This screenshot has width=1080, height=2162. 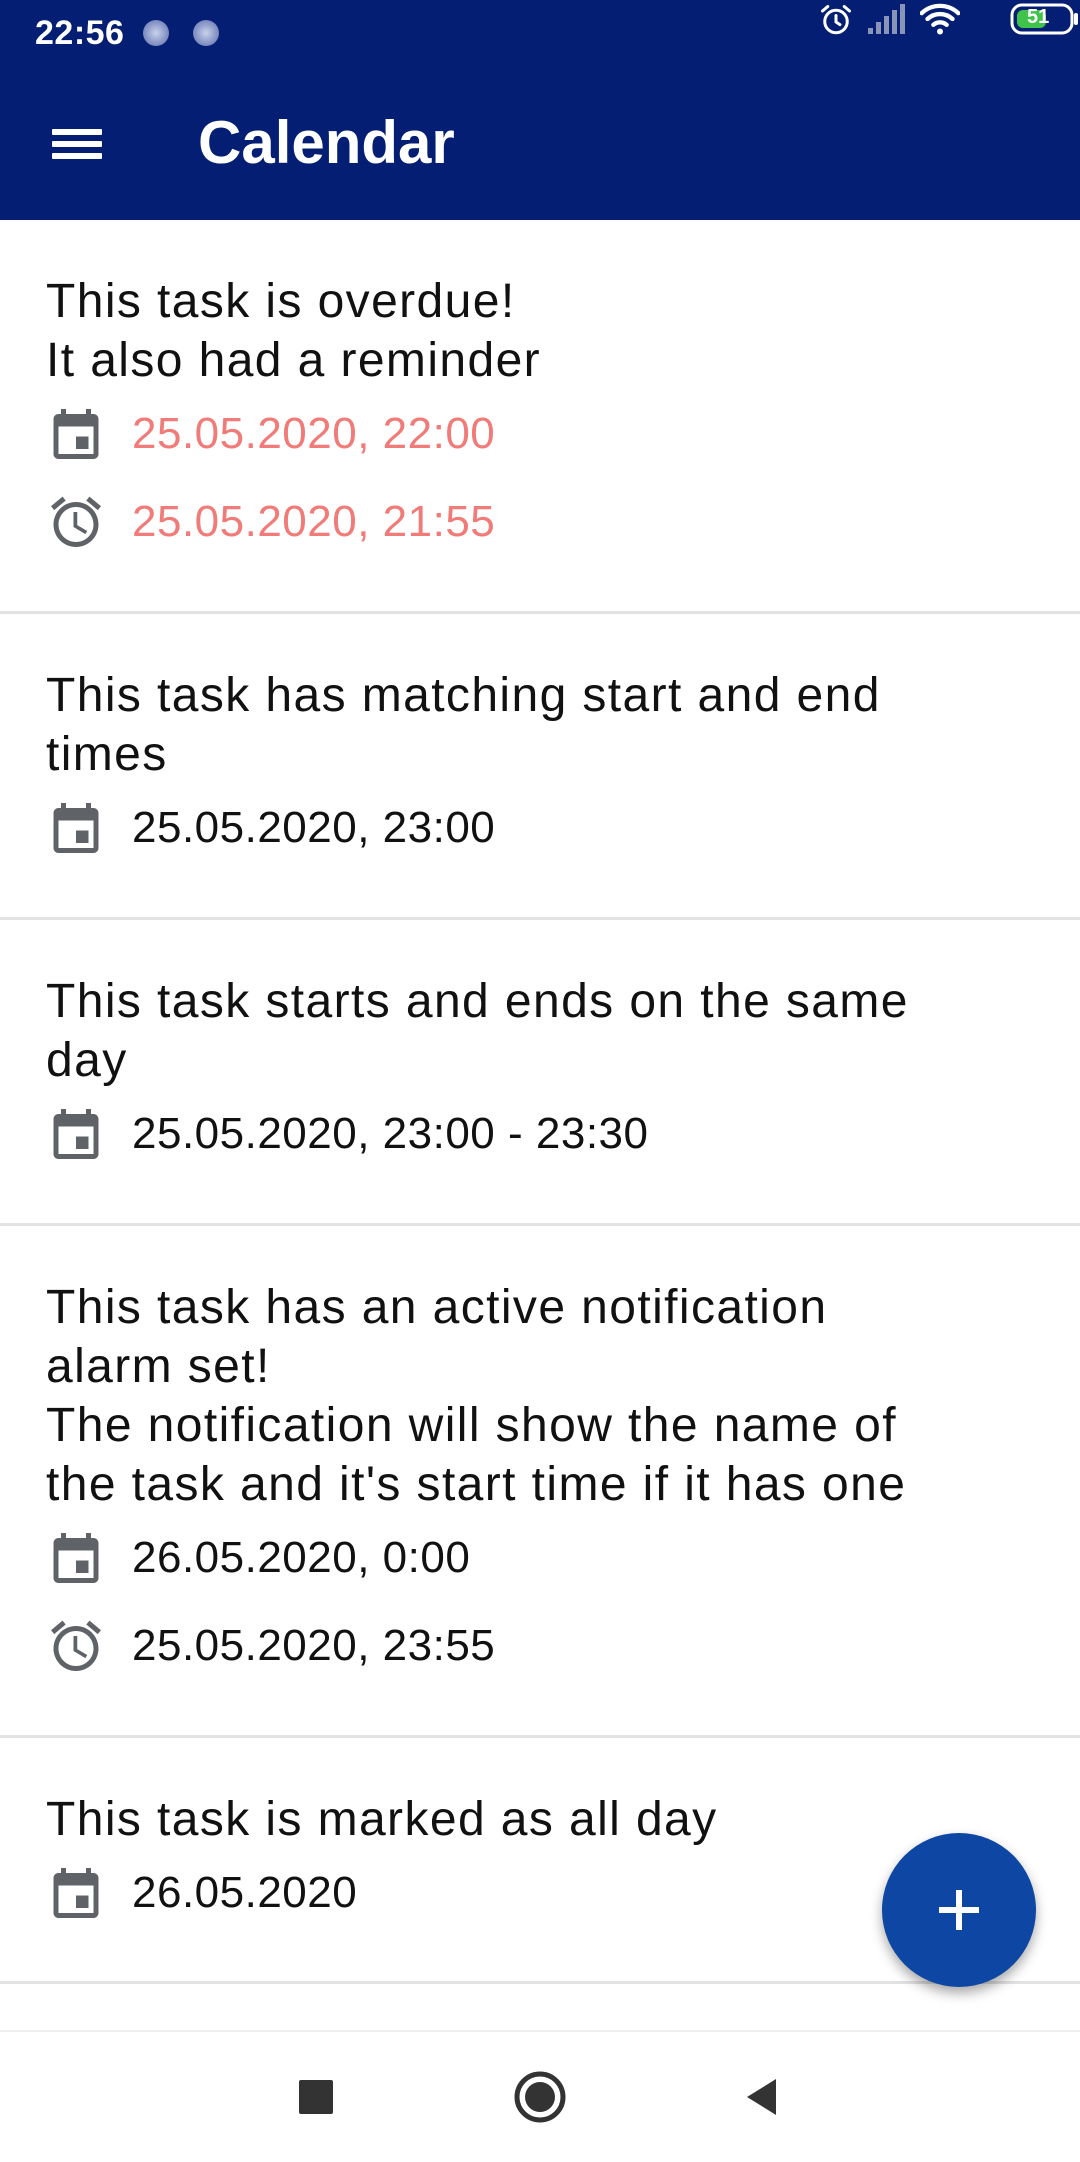 I want to click on task-reminder: 25.05.2020, 23:55, so click(x=314, y=1645).